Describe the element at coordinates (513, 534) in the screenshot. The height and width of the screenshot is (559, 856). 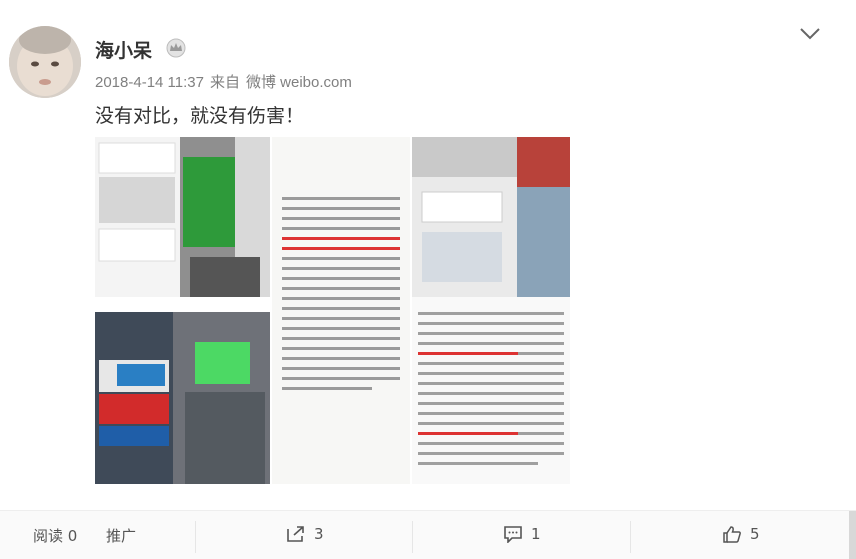
I see `comment-icon` at that location.